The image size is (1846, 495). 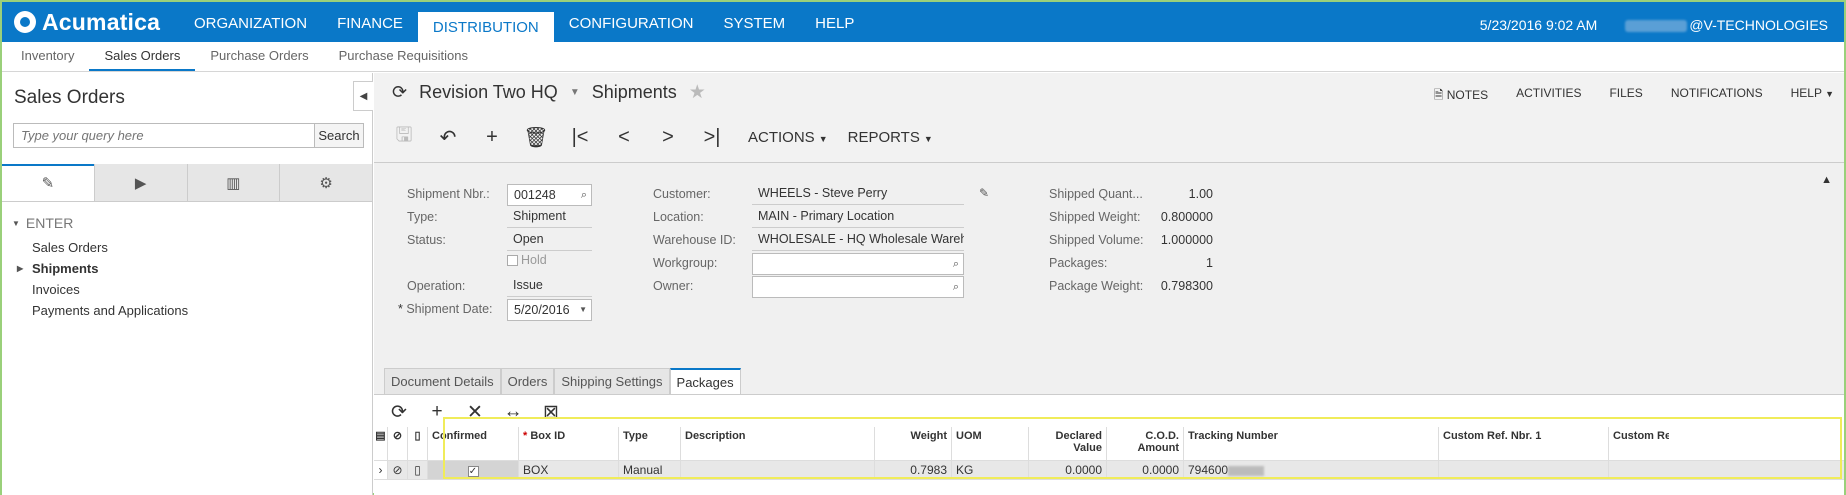 I want to click on collapse-form-icon: ▲, so click(x=1826, y=180).